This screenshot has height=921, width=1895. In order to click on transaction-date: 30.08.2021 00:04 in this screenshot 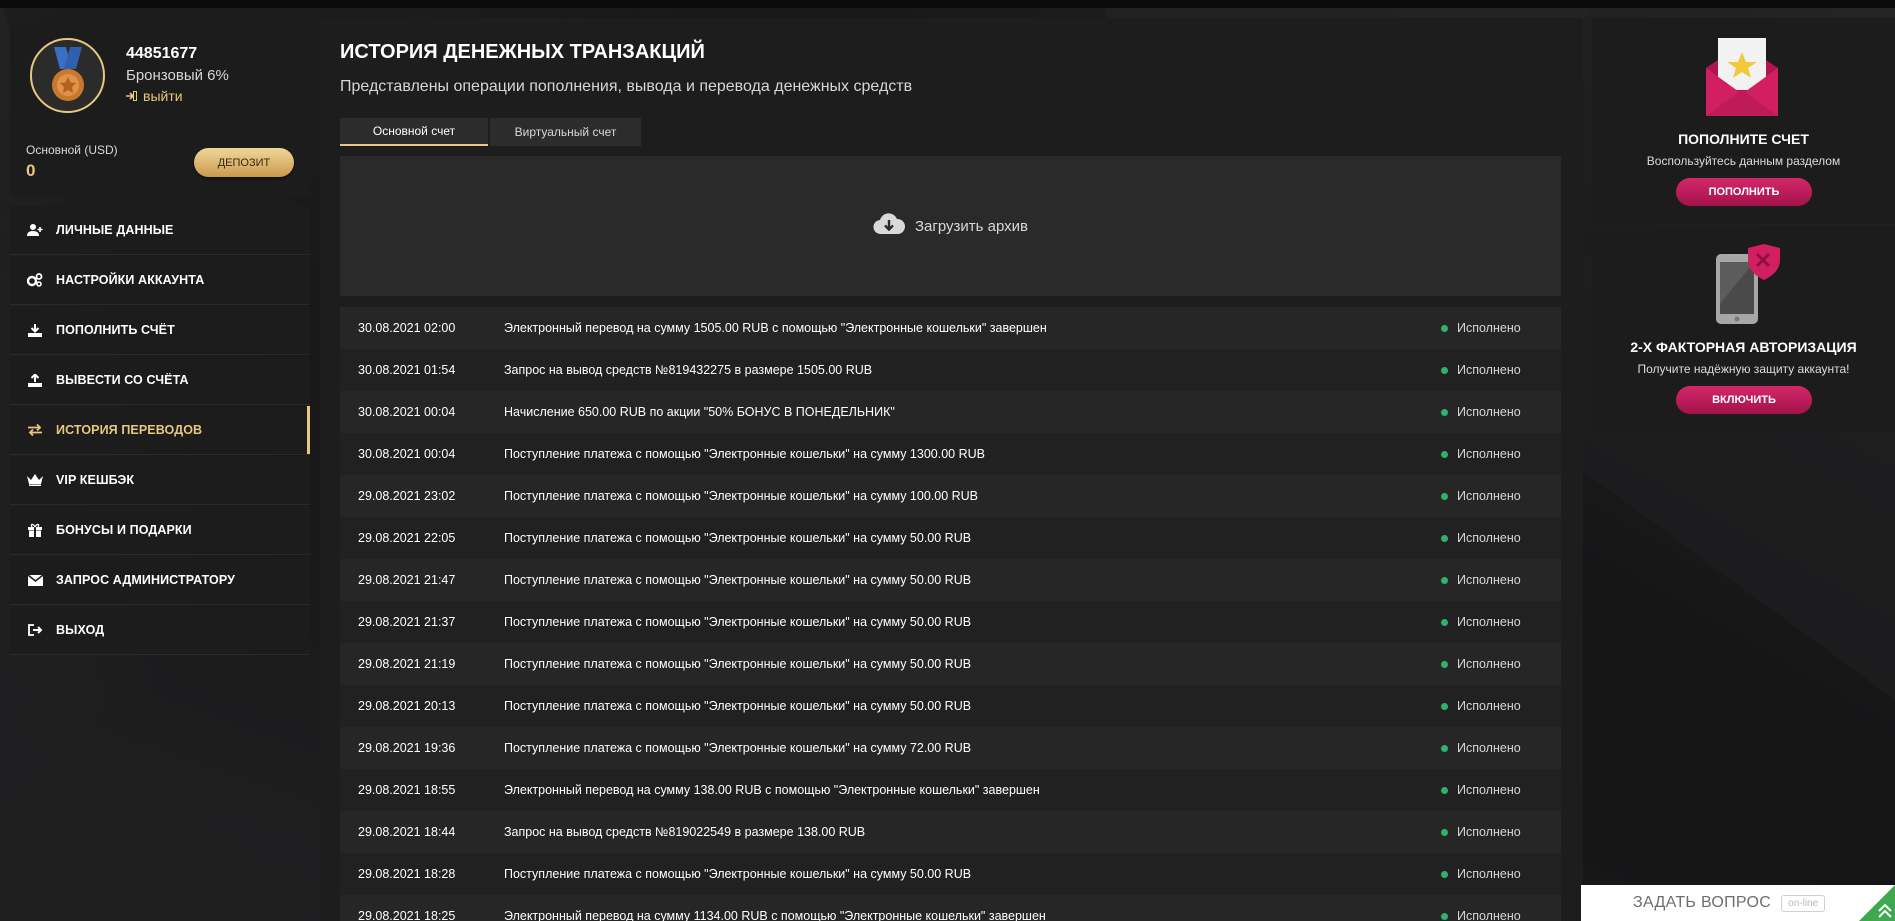, I will do `click(407, 454)`.